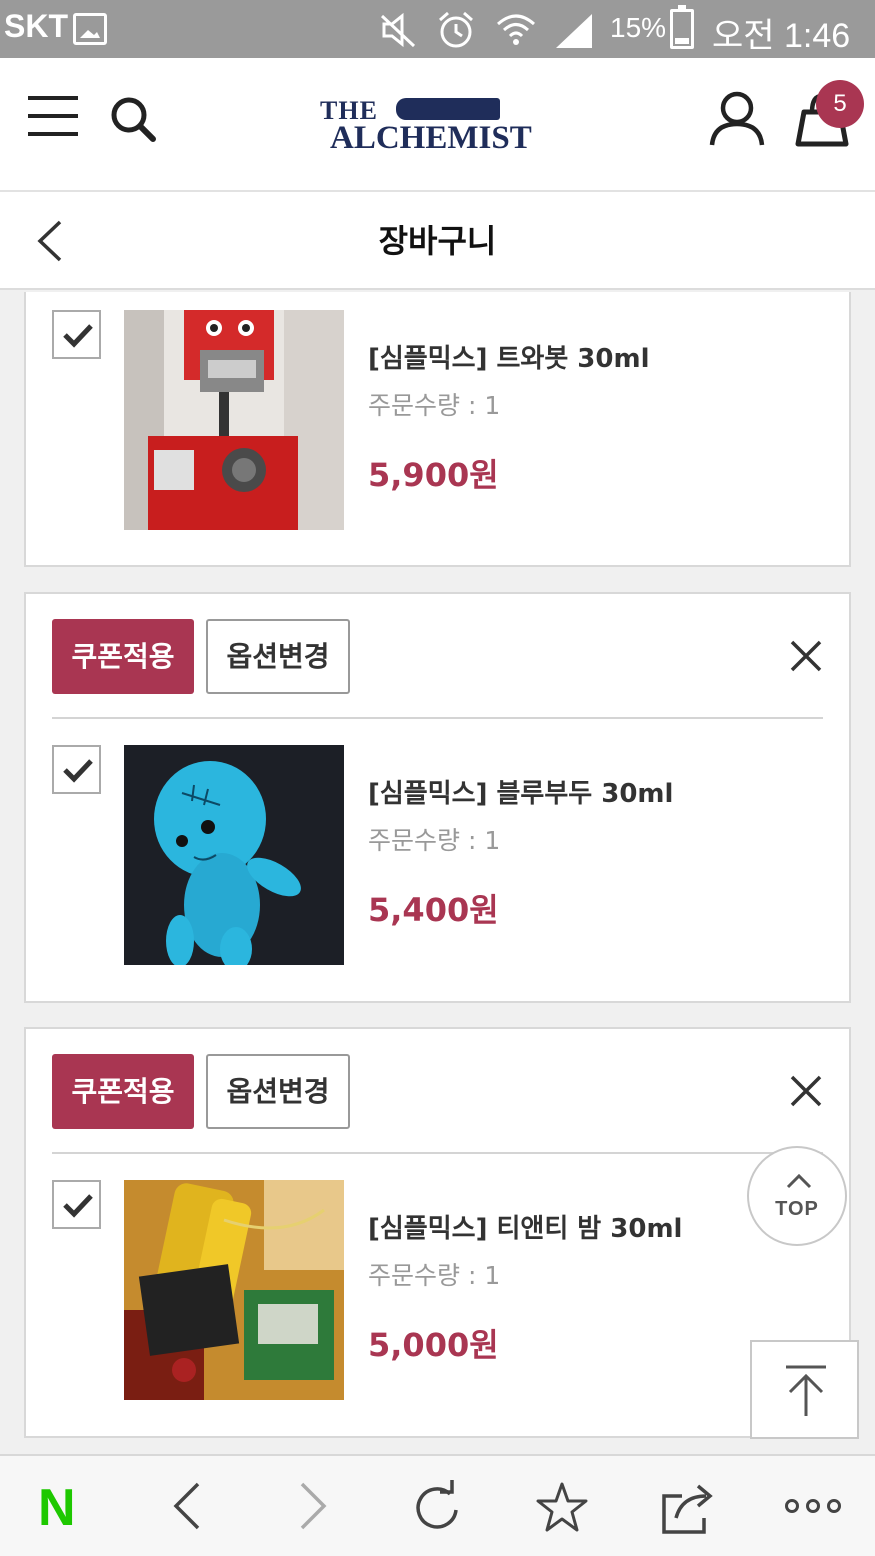  I want to click on item-price: 5,400원, so click(433, 910).